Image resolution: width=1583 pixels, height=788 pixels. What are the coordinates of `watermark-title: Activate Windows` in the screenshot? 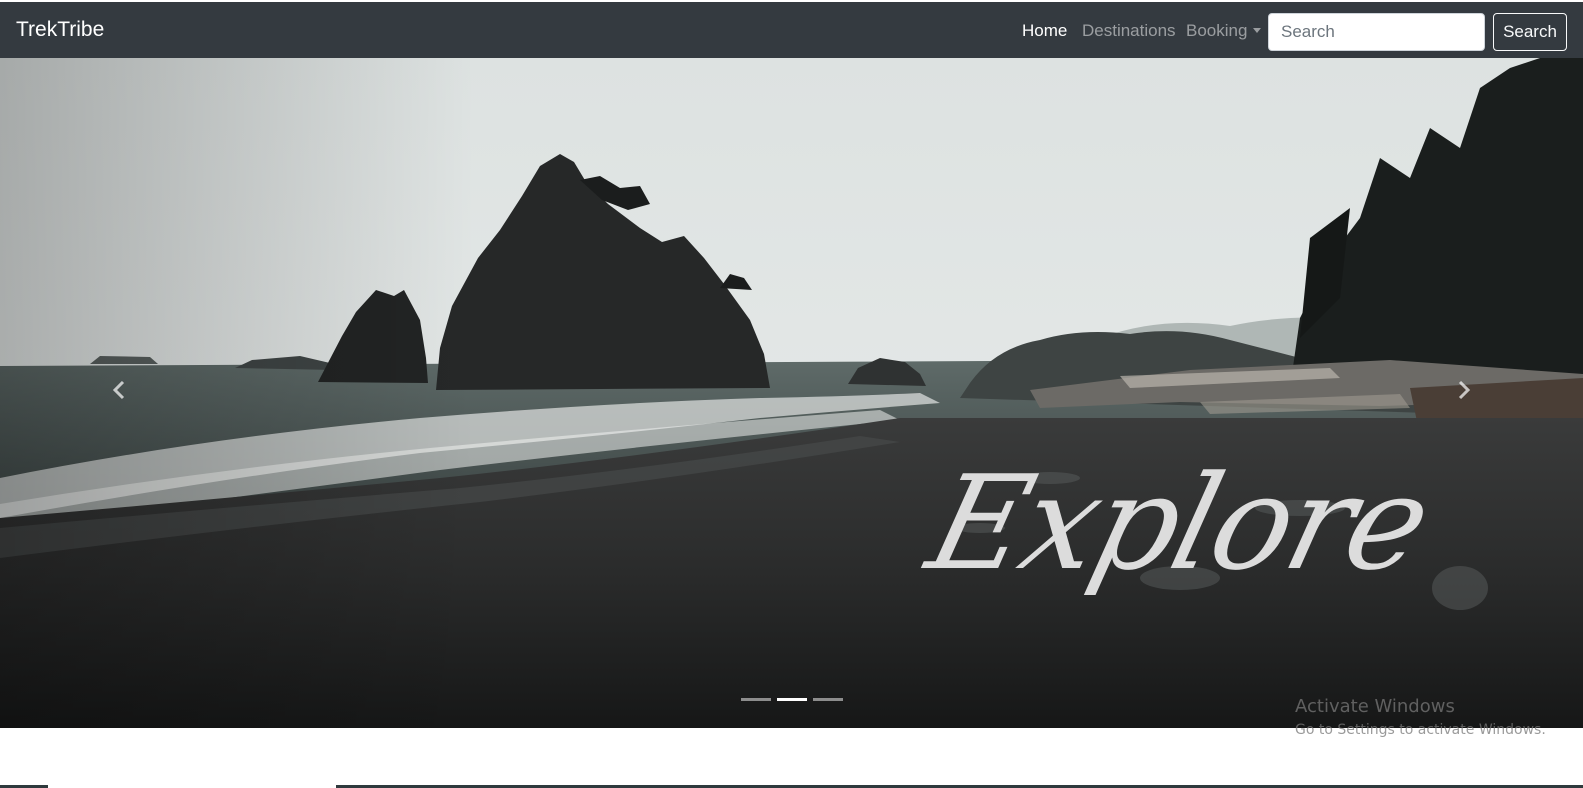 It's located at (1375, 706).